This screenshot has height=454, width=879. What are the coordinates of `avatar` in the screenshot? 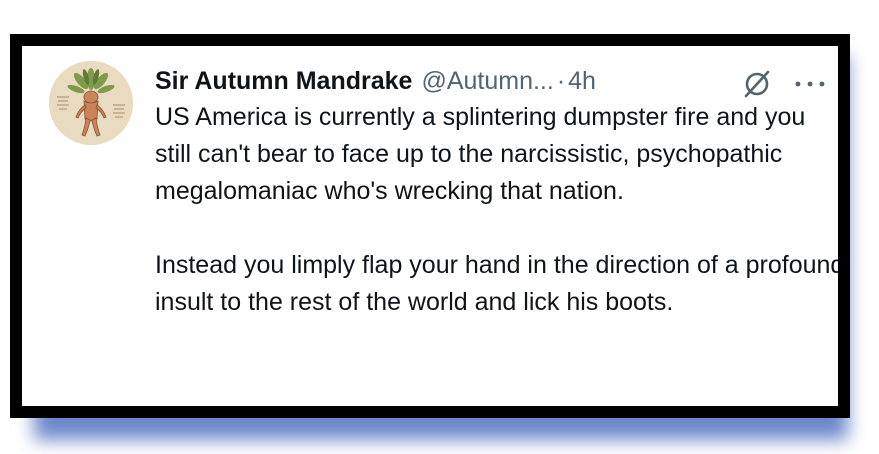 It's located at (91, 103).